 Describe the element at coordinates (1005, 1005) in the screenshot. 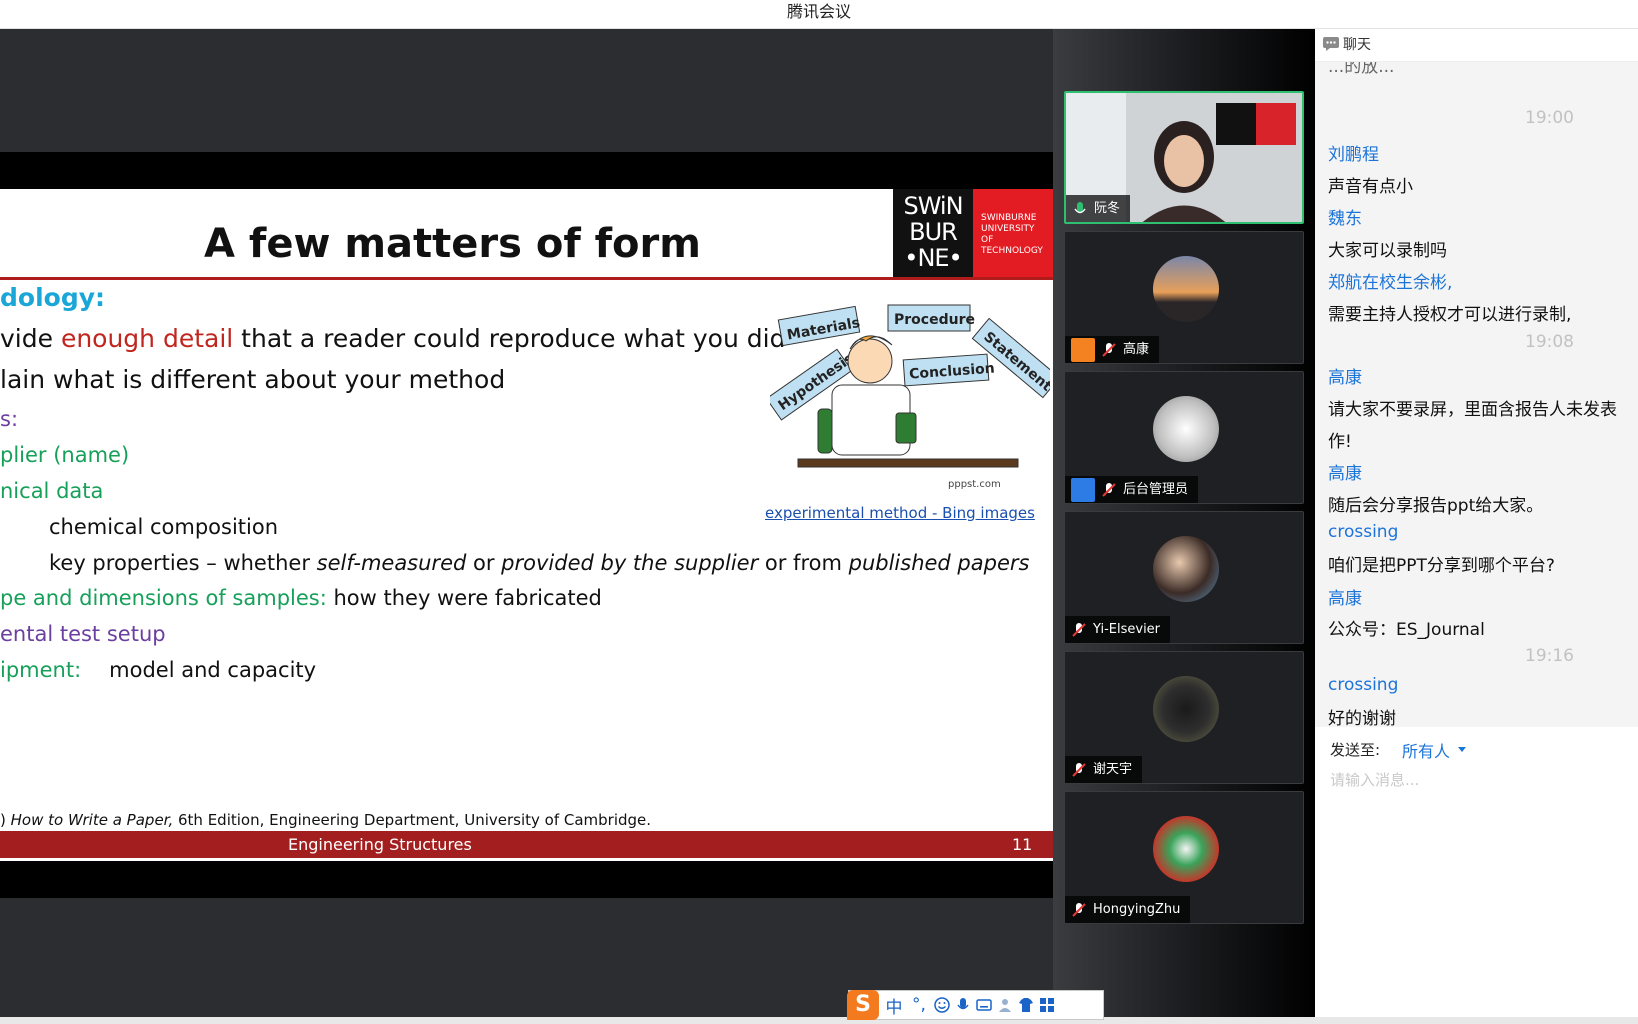

I see `user-center-icon` at that location.